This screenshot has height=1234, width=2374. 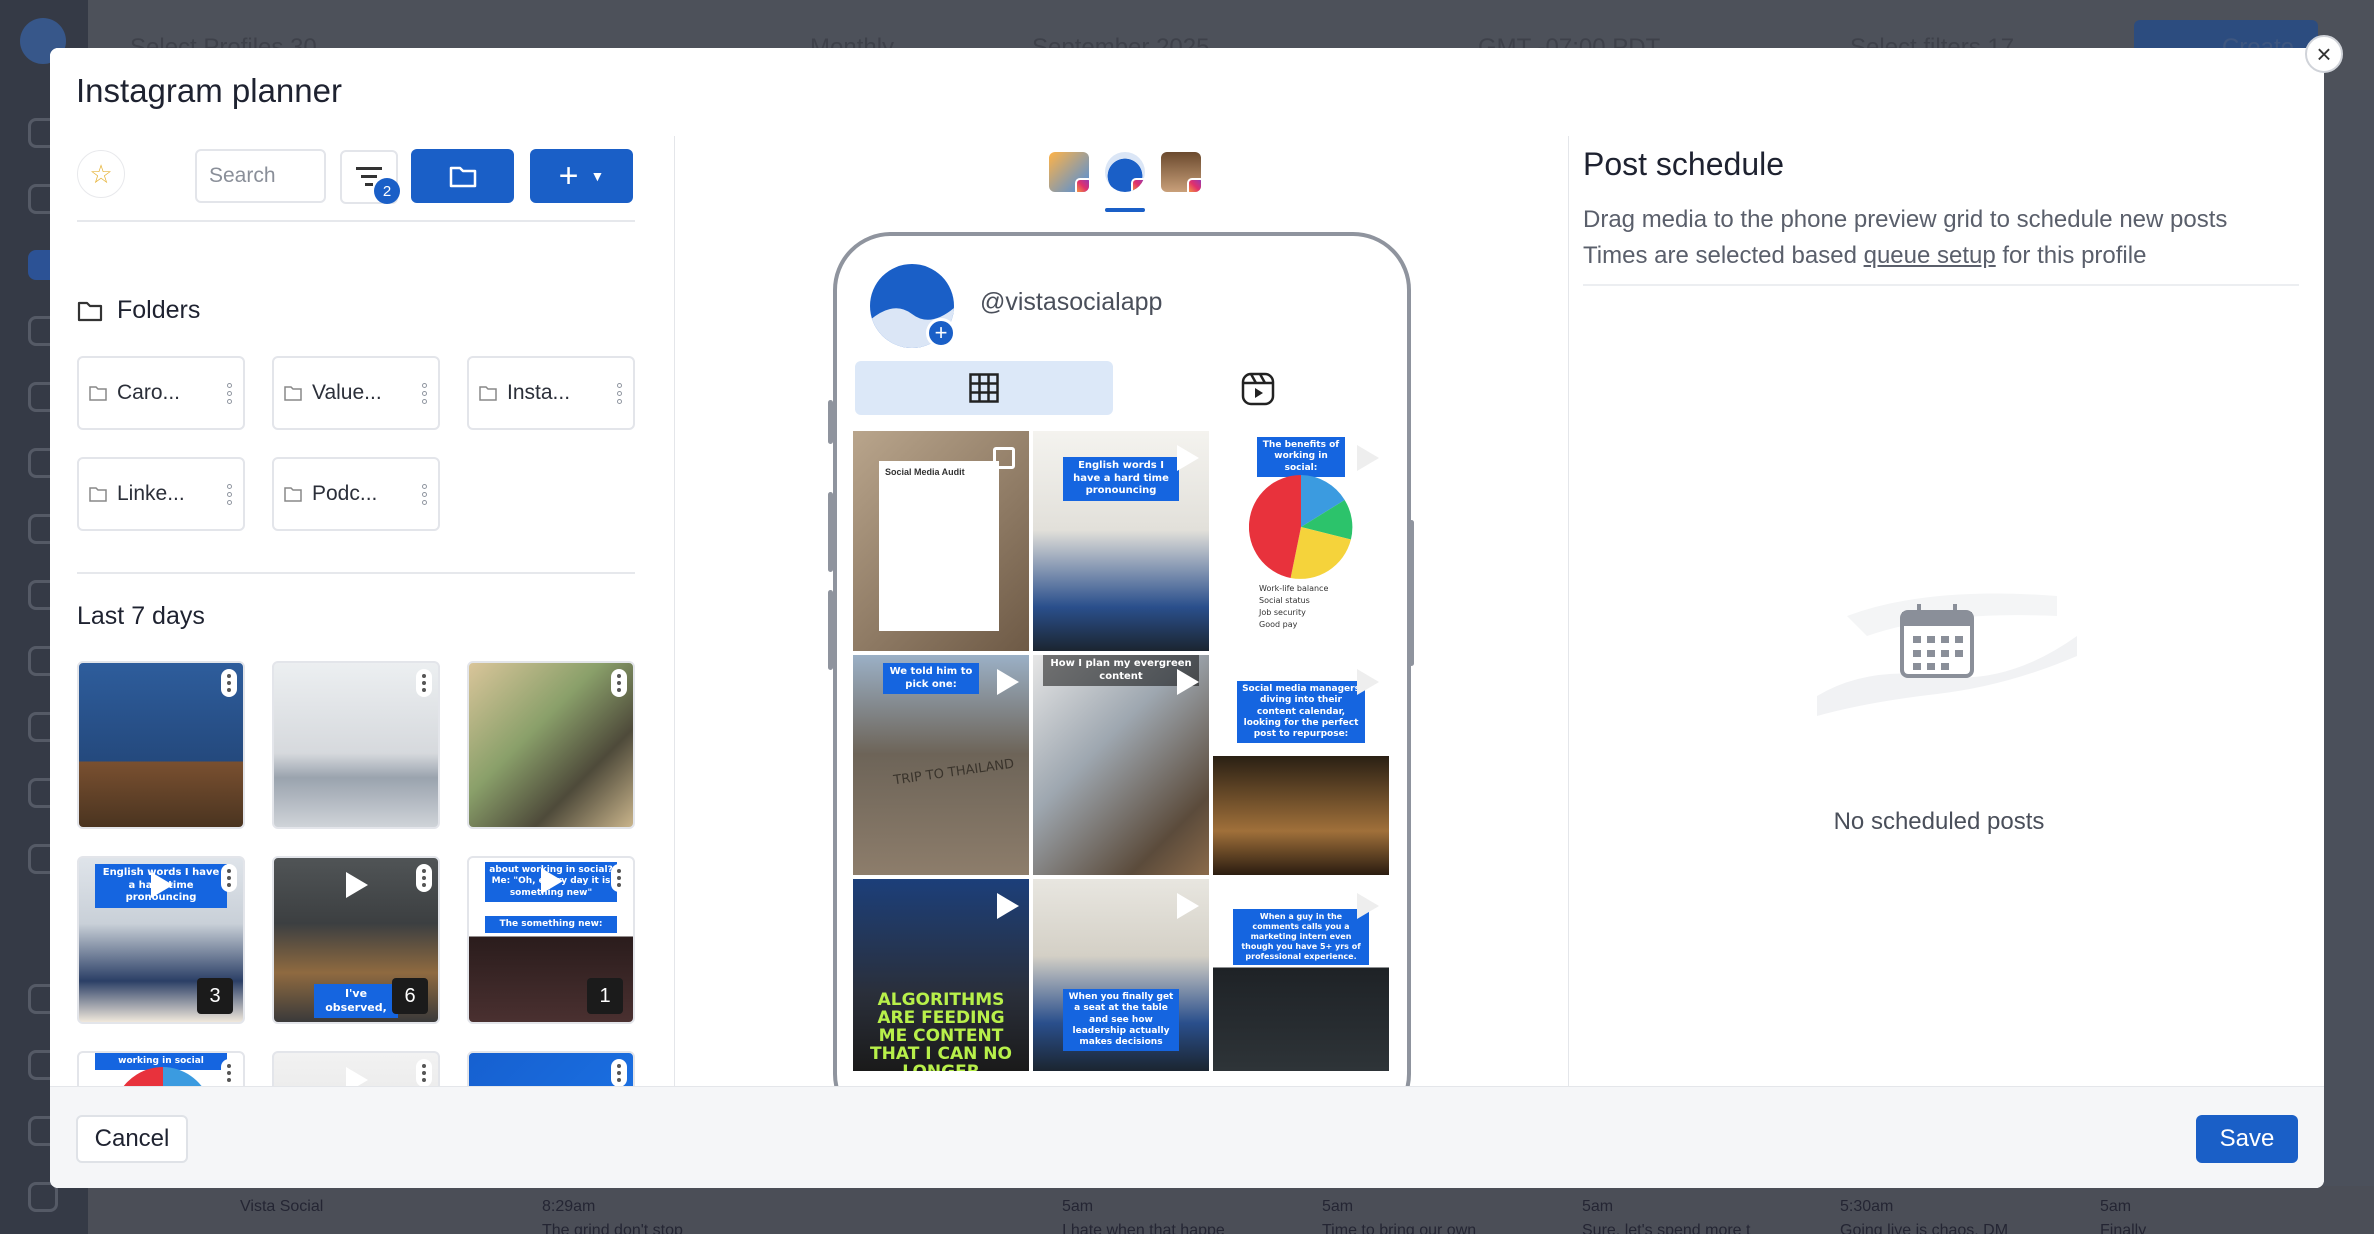 I want to click on recent-heading: Last 7 days, so click(x=141, y=616).